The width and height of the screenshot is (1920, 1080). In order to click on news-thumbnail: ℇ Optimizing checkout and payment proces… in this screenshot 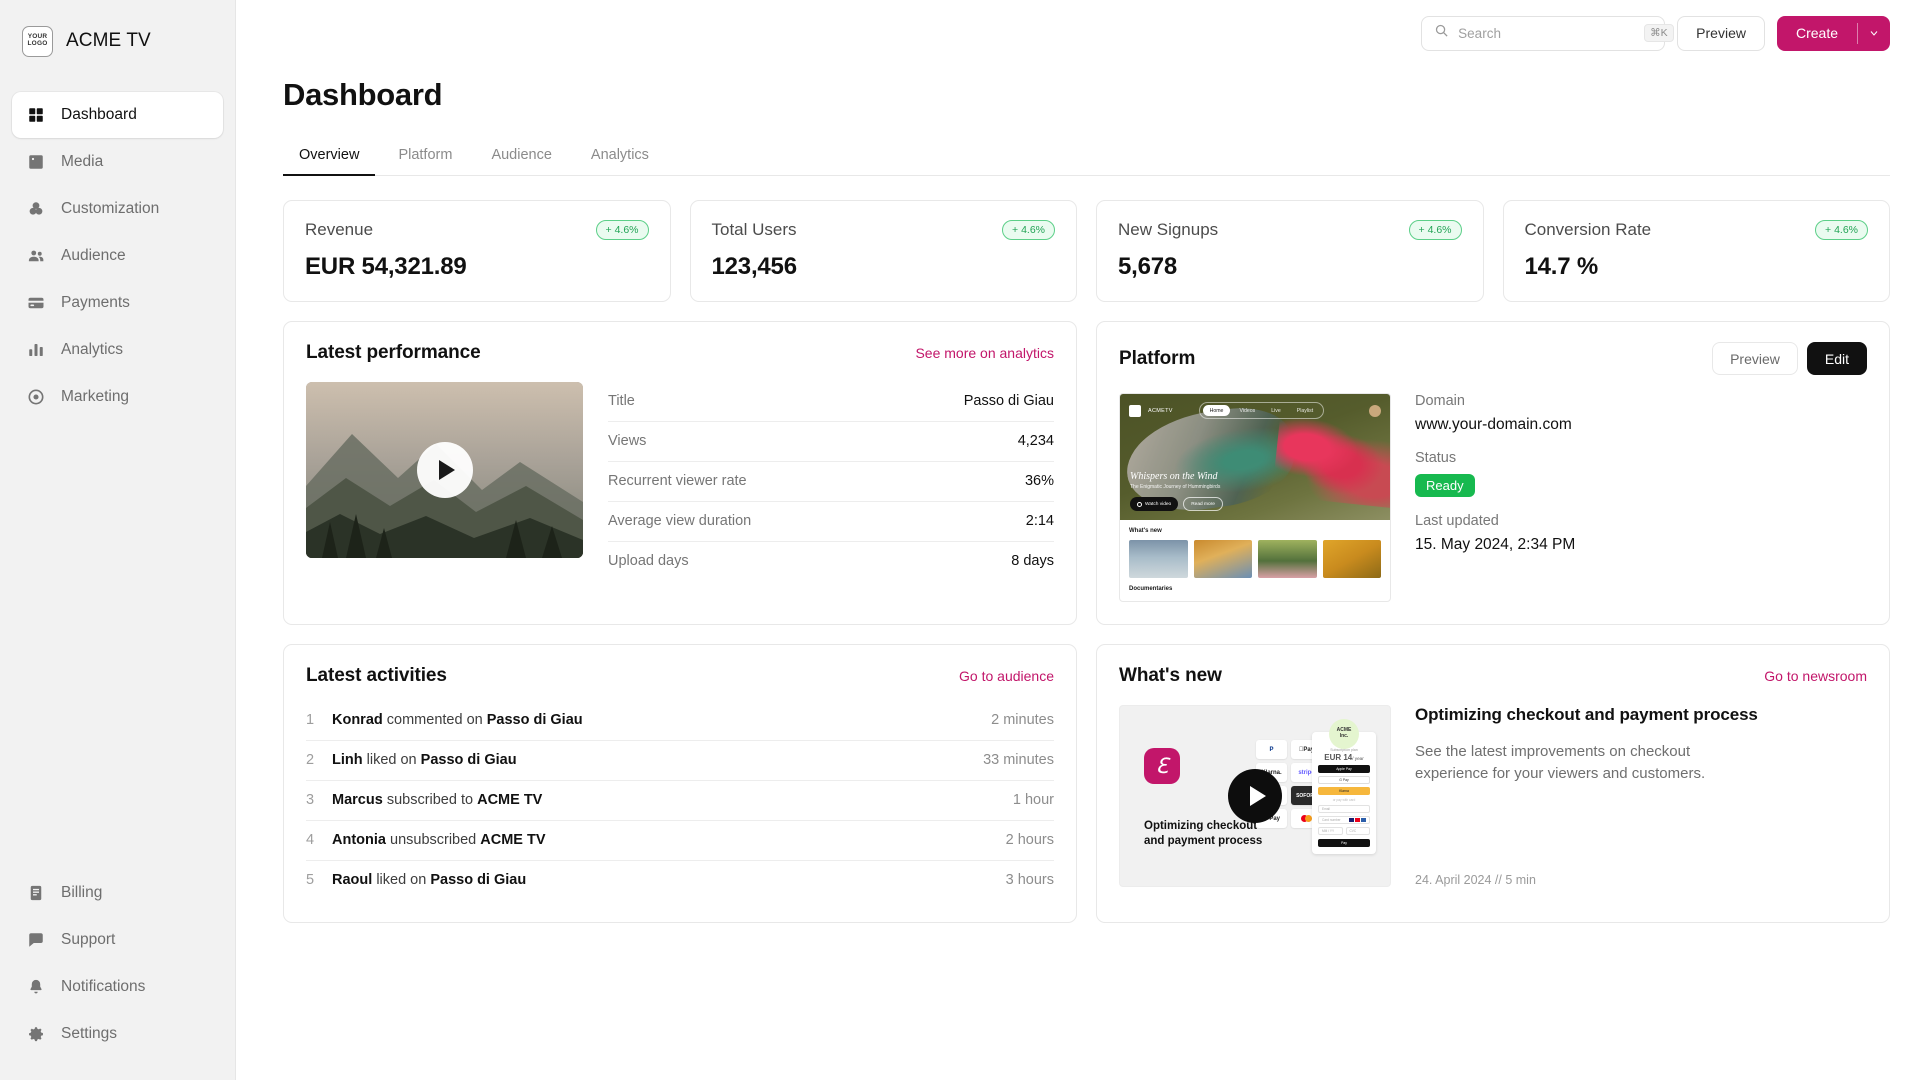, I will do `click(1255, 796)`.